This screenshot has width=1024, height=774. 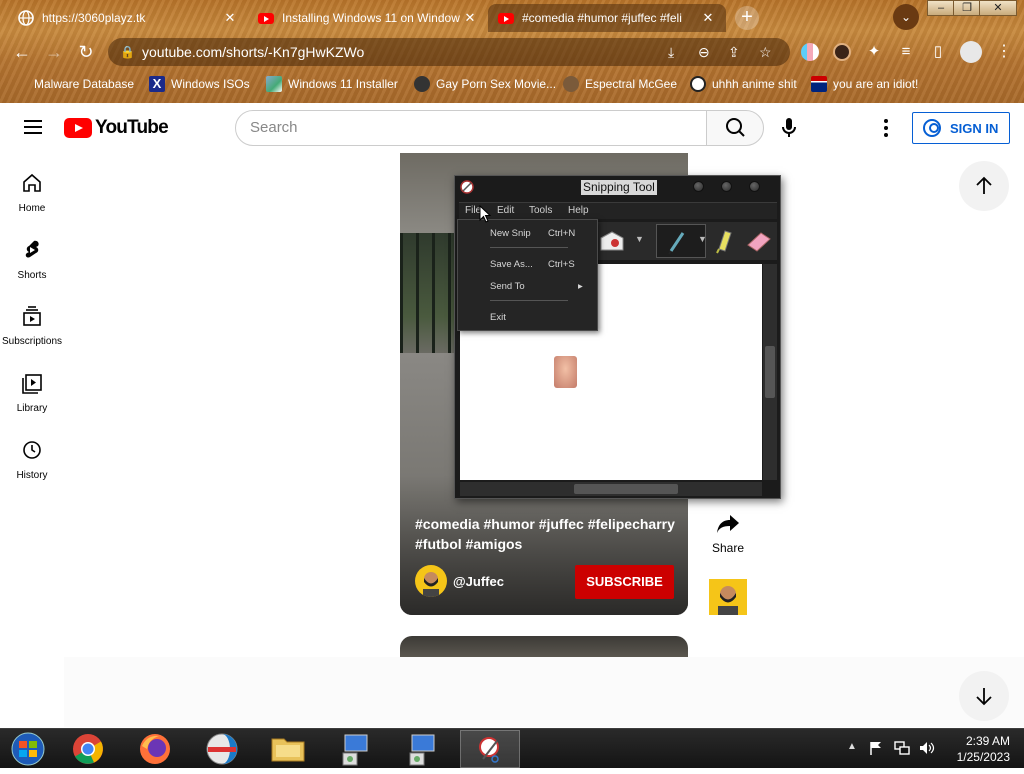 What do you see at coordinates (984, 696) in the screenshot?
I see `next-short-button` at bounding box center [984, 696].